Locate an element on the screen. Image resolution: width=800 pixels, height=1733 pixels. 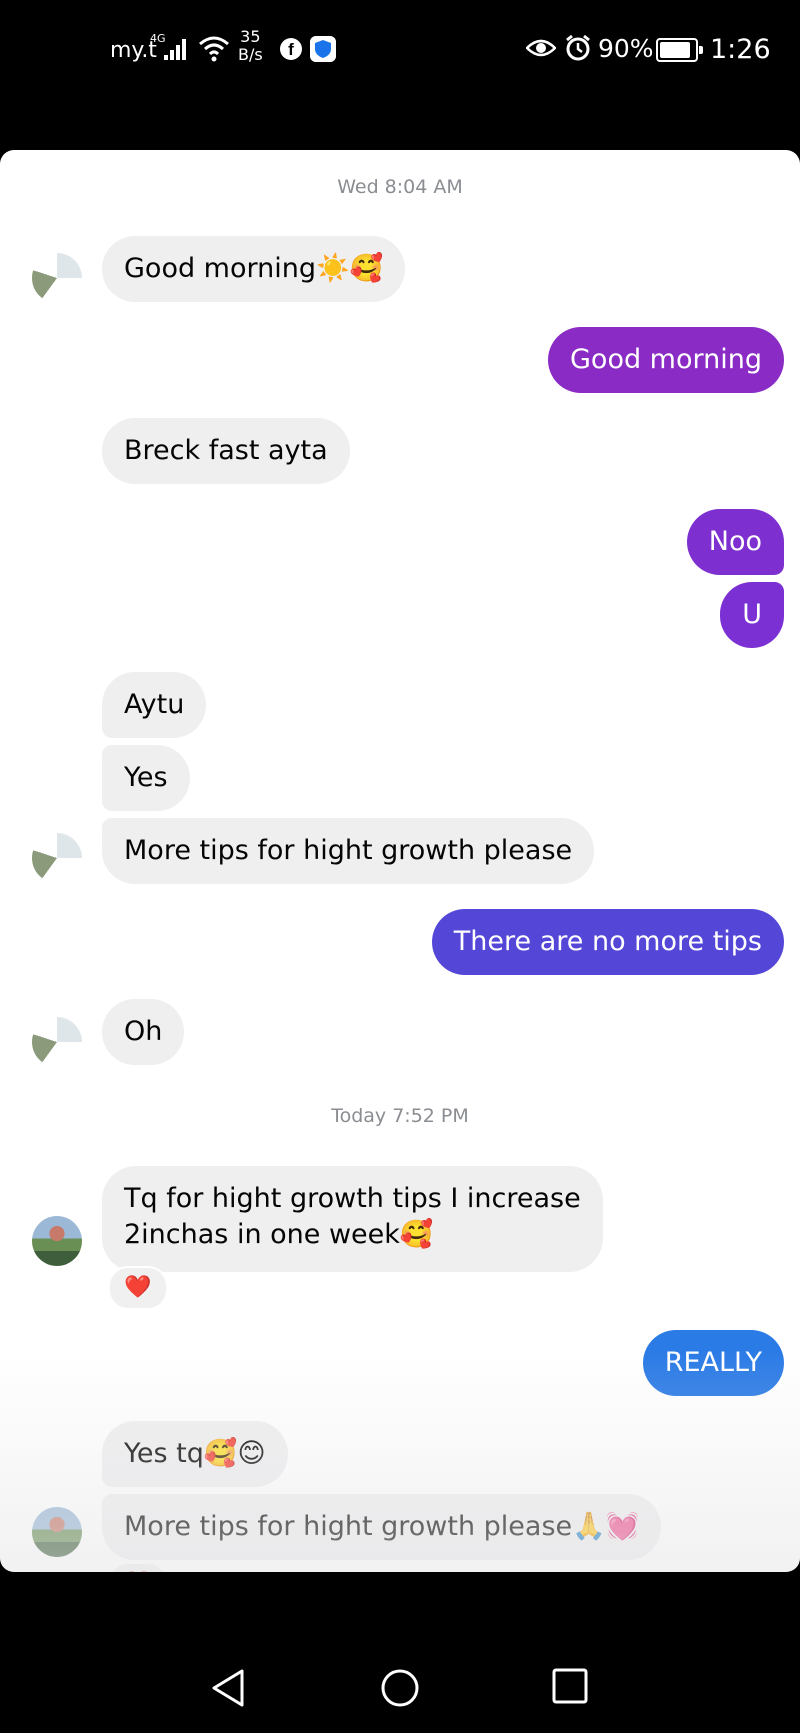
network-speed: 35 B/s is located at coordinates (250, 46).